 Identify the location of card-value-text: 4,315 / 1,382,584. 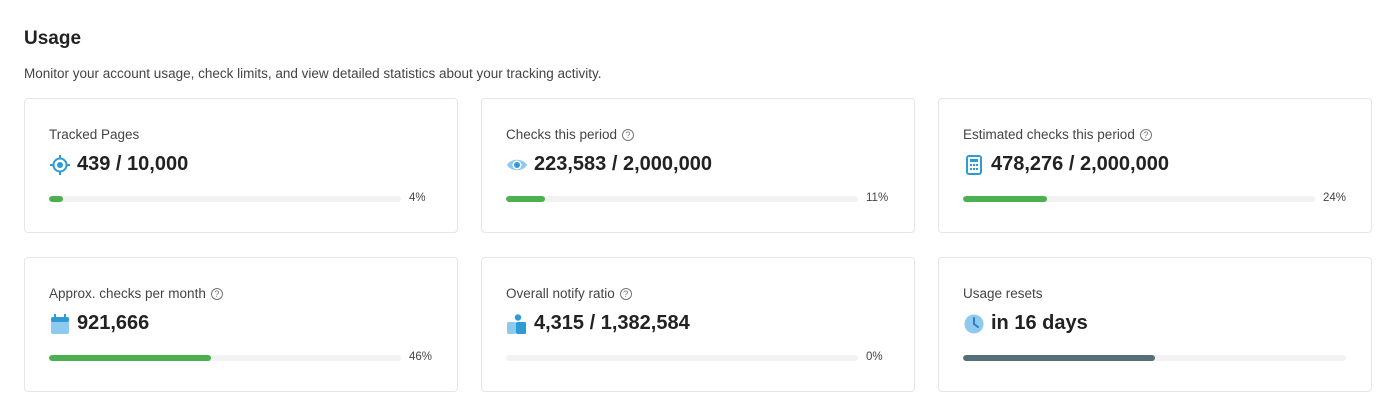
(612, 323).